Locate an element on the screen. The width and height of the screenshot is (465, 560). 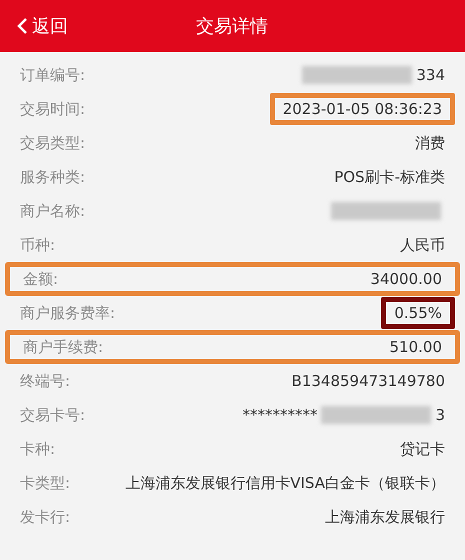
field-label: 商户服务费率: is located at coordinates (68, 313).